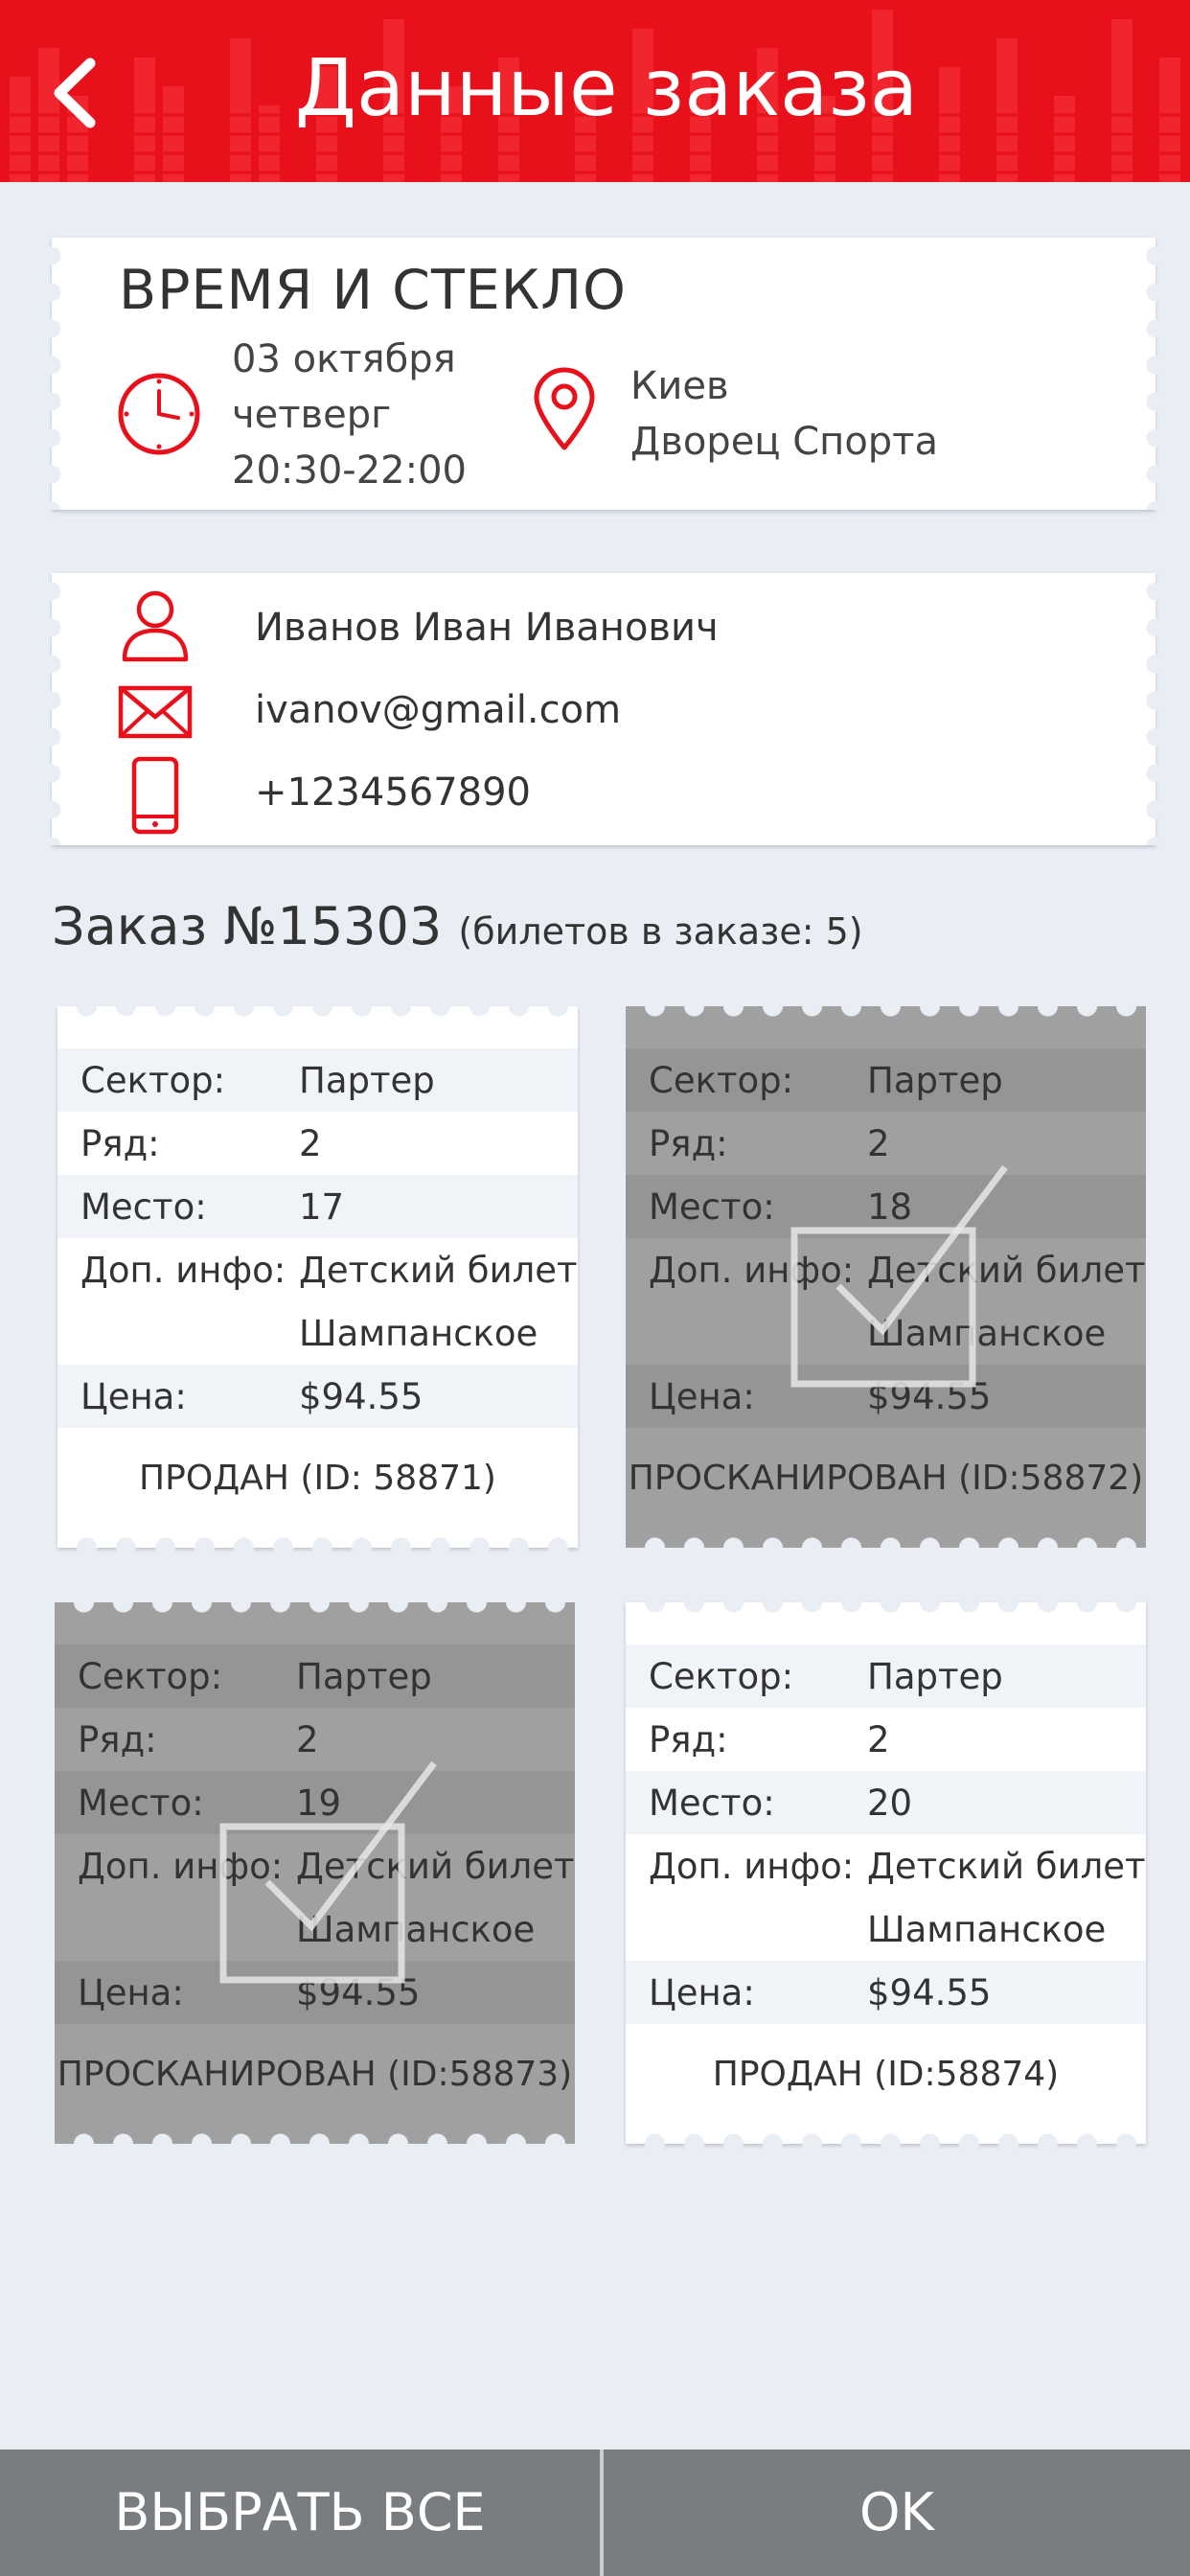 The width and height of the screenshot is (1190, 2576). What do you see at coordinates (300, 2513) in the screenshot?
I see `select-all-button: ВЫБРАТЬ ВСЕ` at bounding box center [300, 2513].